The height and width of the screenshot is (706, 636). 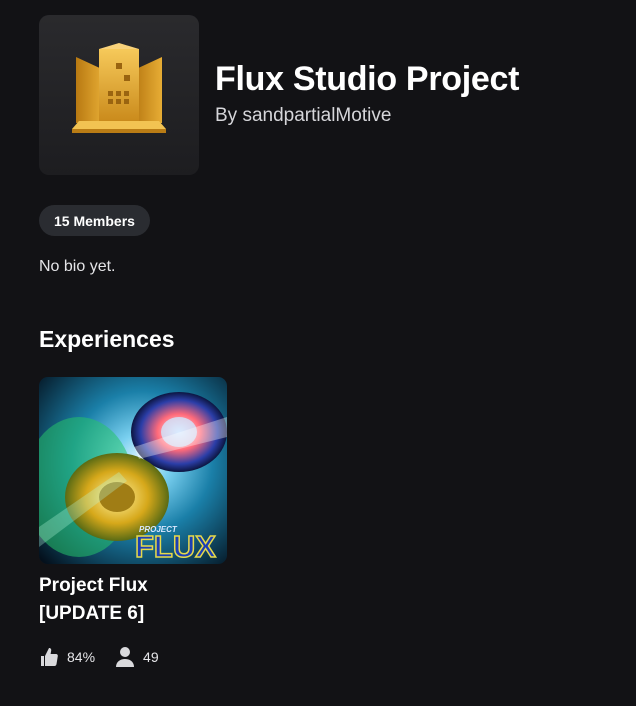 I want to click on experience-title: Project Flux [UPDATE 6], so click(x=129, y=600).